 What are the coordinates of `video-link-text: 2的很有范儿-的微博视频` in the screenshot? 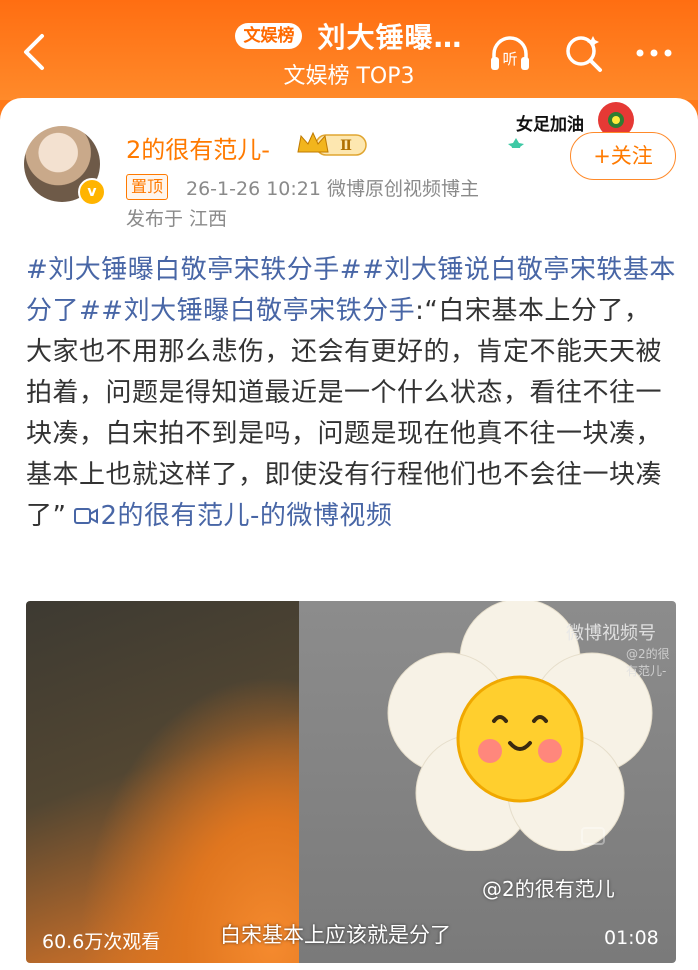 It's located at (246, 516).